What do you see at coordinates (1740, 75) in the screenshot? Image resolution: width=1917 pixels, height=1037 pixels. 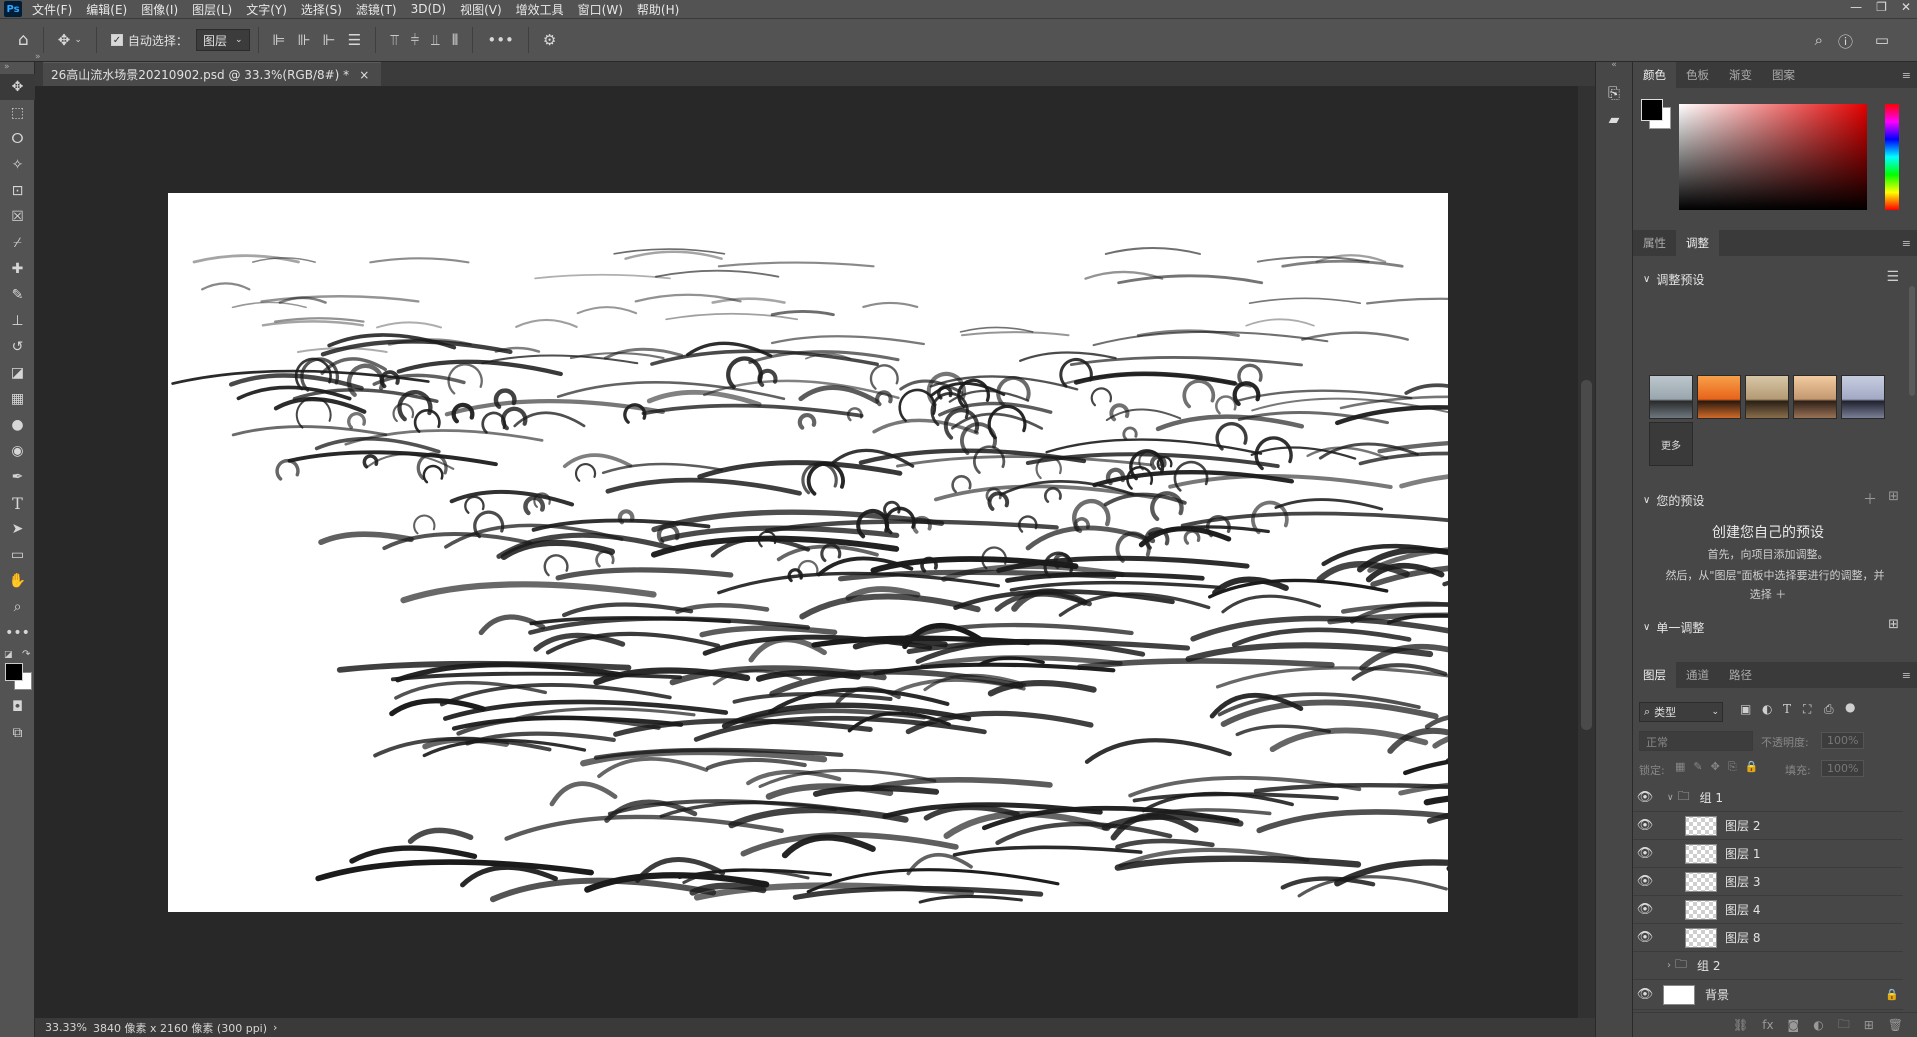 I see `tab-gradients: 渐变` at bounding box center [1740, 75].